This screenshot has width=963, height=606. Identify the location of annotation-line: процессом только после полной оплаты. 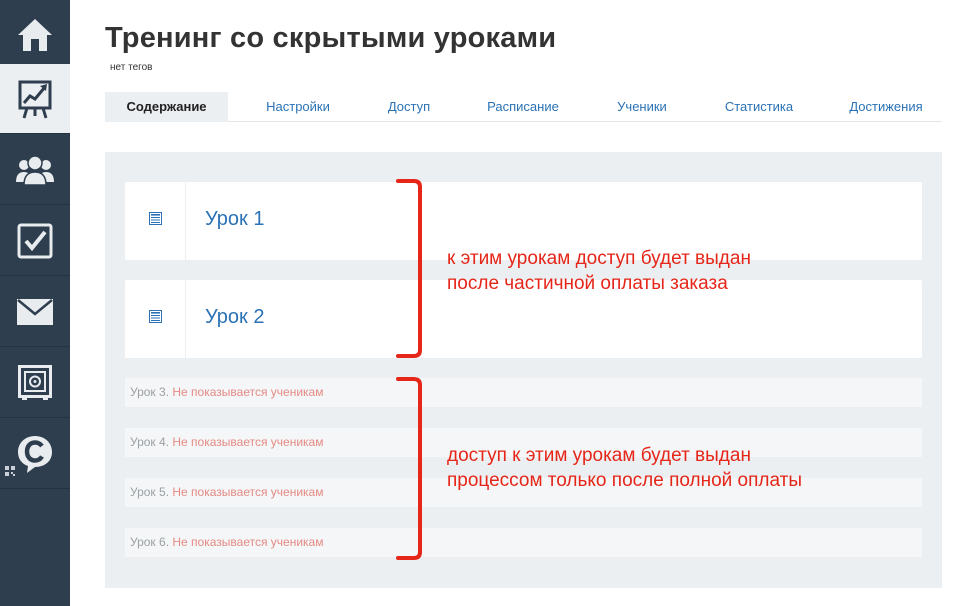
(624, 480).